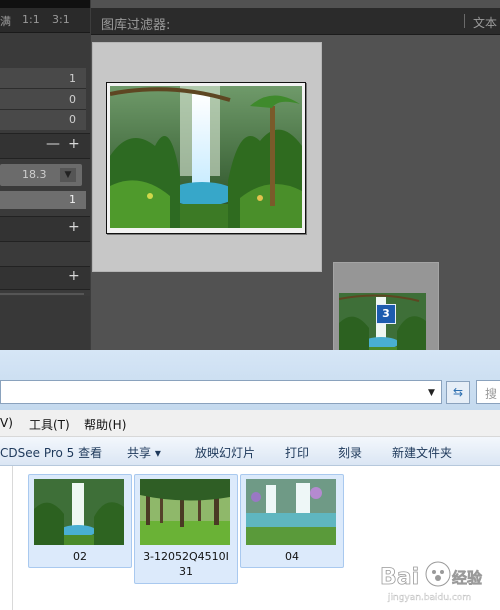  Describe the element at coordinates (61, 19) in the screenshot. I see `zoom-3-1: 3:1` at that location.